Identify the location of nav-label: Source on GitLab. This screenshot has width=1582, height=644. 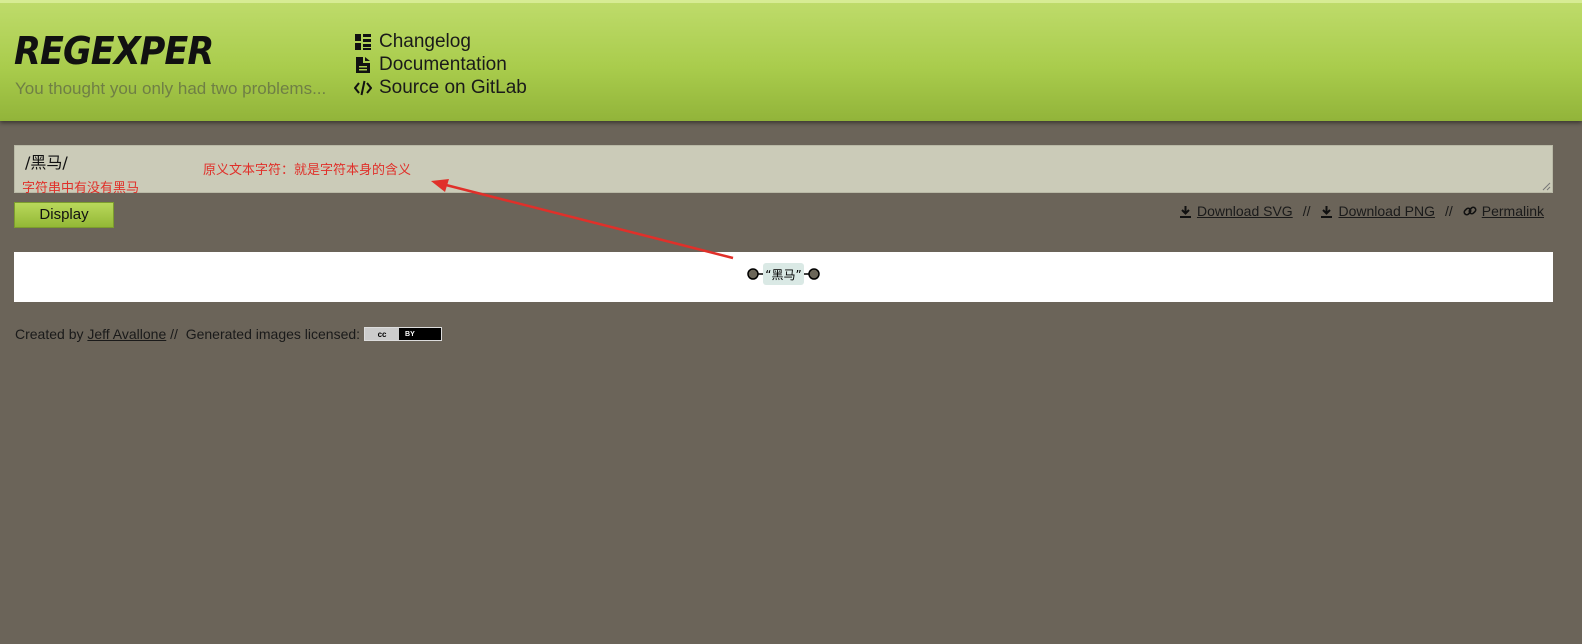
(453, 87).